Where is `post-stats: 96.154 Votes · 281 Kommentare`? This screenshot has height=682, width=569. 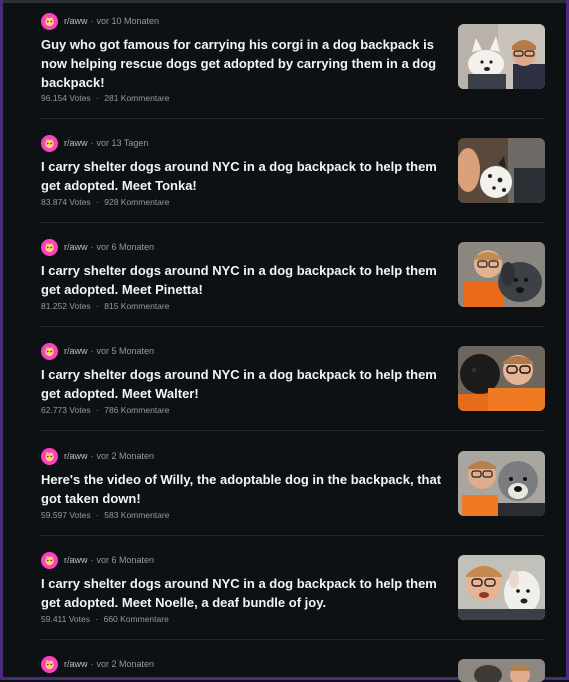 post-stats: 96.154 Votes · 281 Kommentare is located at coordinates (105, 98).